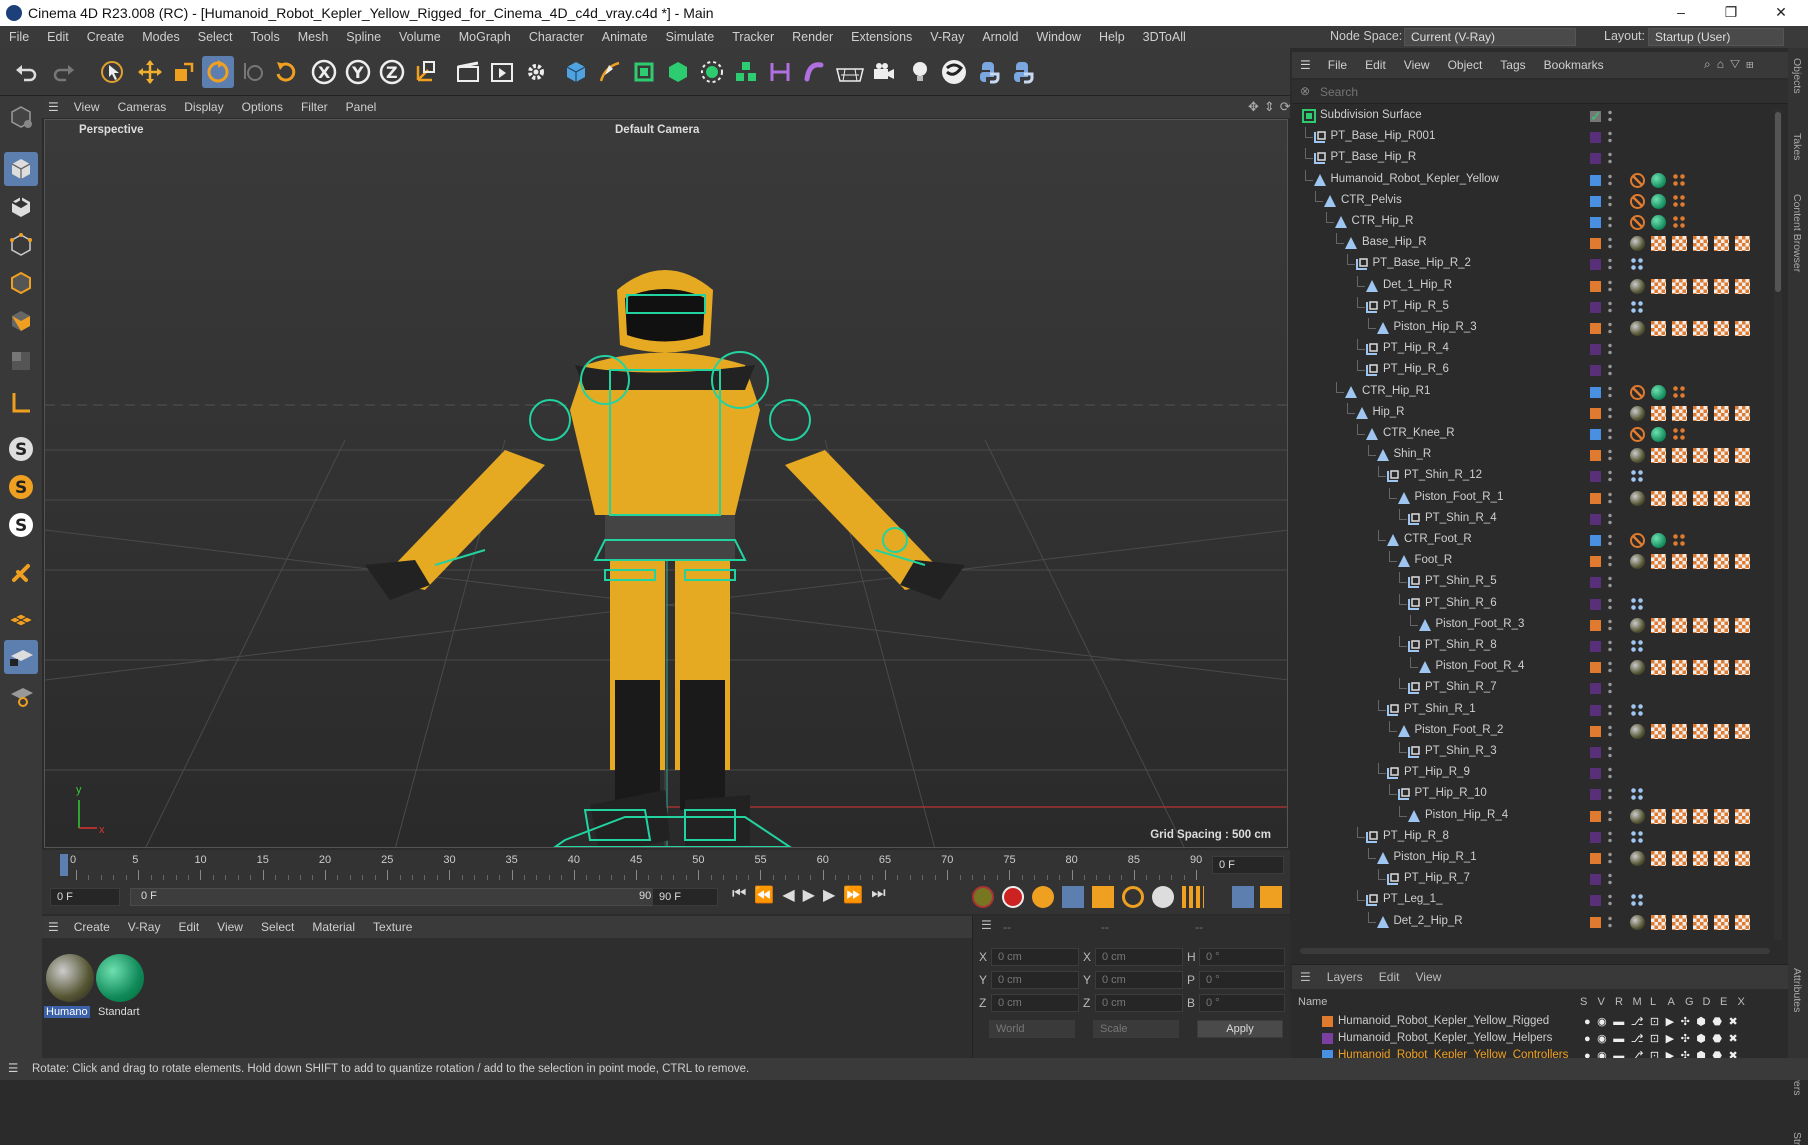 Image resolution: width=1808 pixels, height=1145 pixels. Describe the element at coordinates (92, 927) in the screenshot. I see `mat-menu-create: Create` at that location.